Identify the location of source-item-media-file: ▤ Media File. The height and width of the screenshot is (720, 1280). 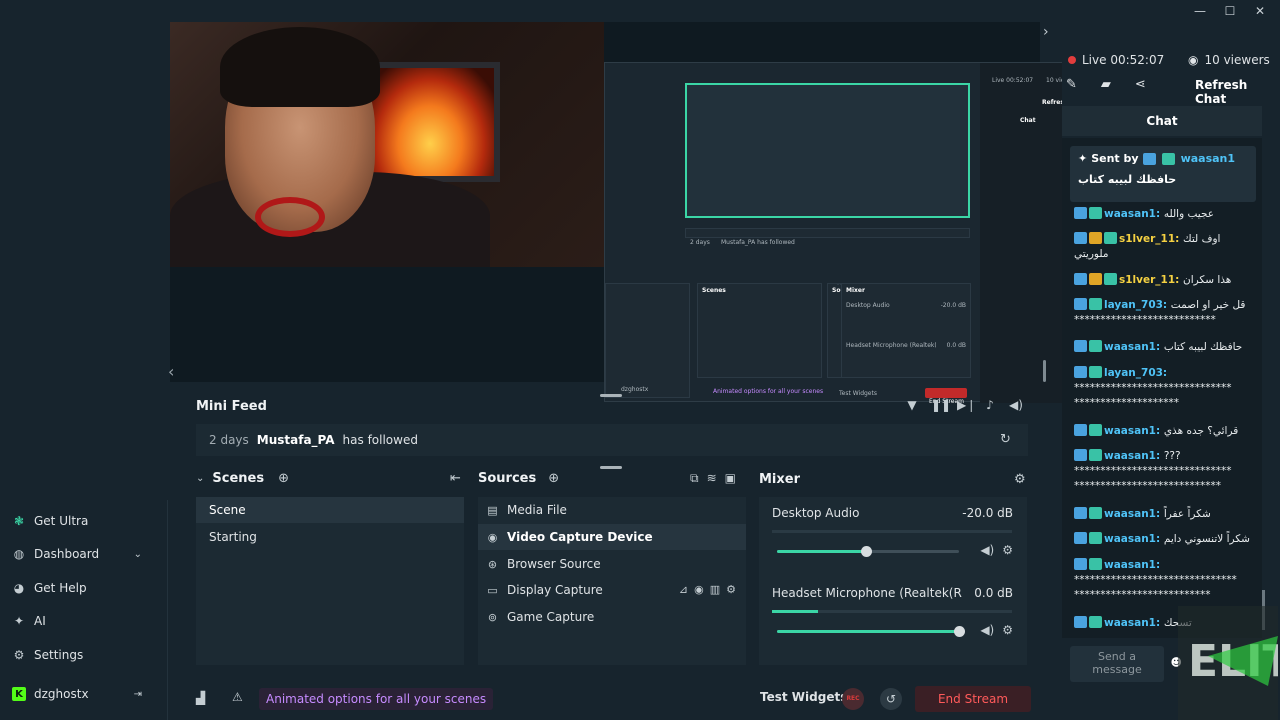
(612, 510).